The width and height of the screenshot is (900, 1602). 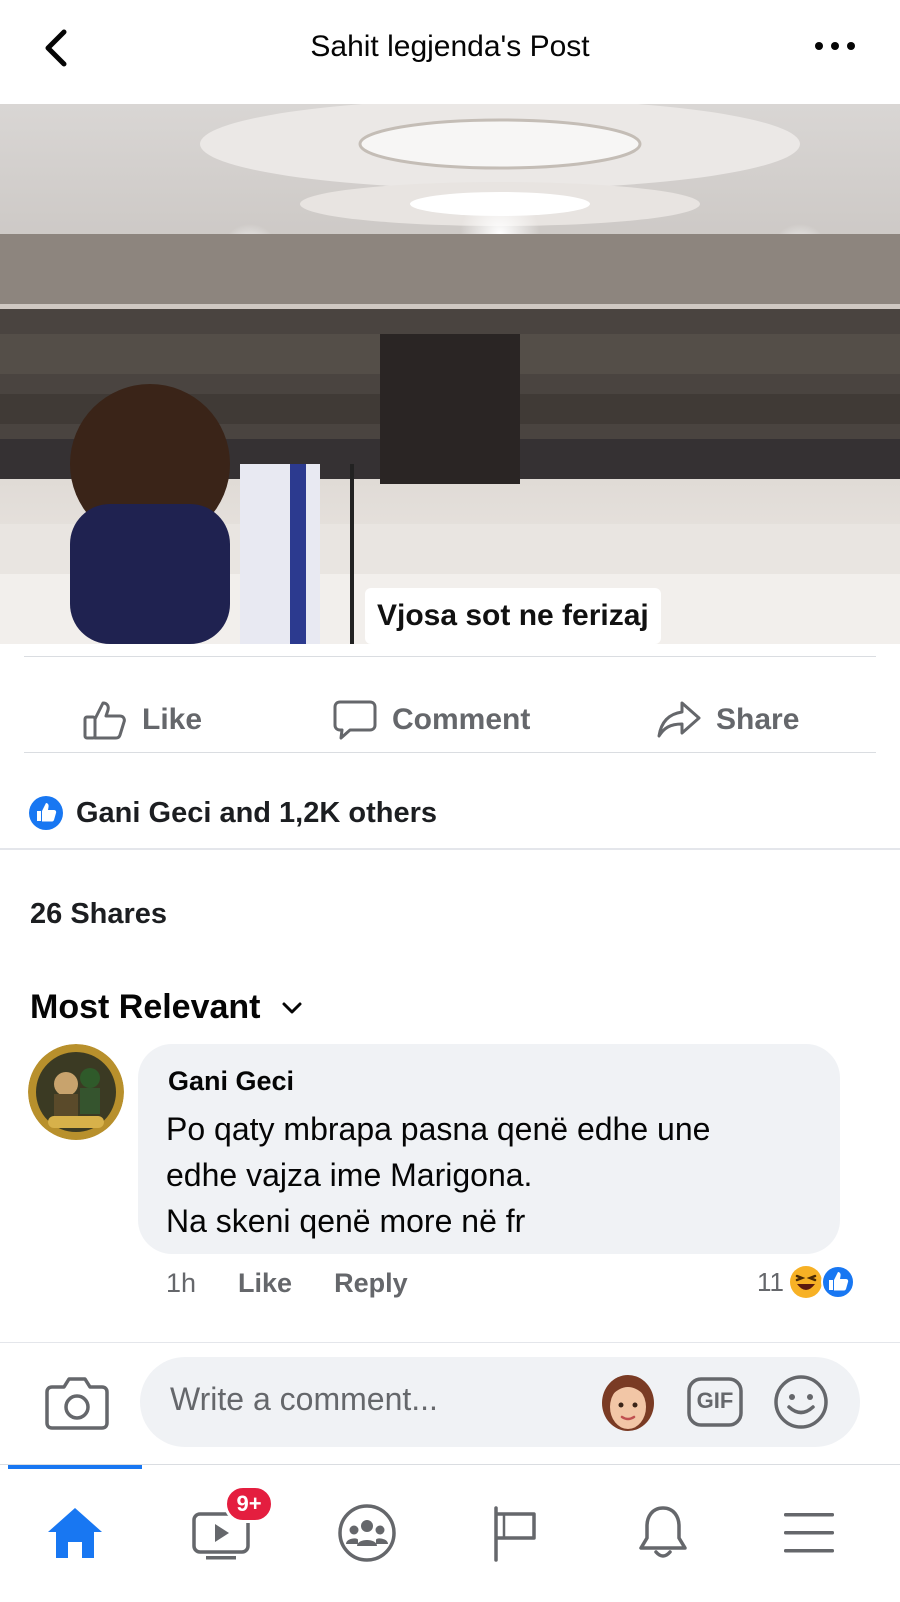 I want to click on comment-meta: 1h Like Reply, so click(x=287, y=1283).